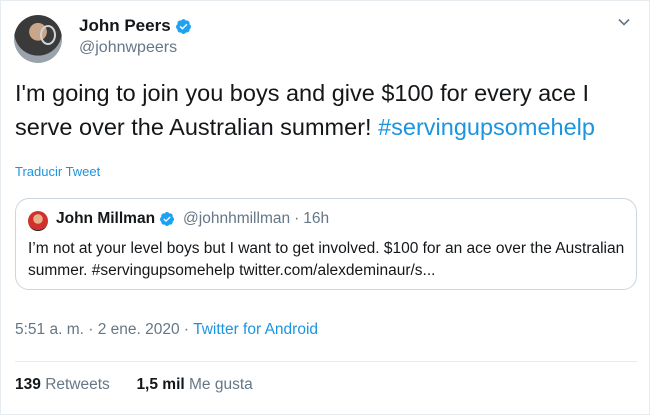 This screenshot has width=650, height=415. I want to click on retweets-label: Retweets, so click(77, 384).